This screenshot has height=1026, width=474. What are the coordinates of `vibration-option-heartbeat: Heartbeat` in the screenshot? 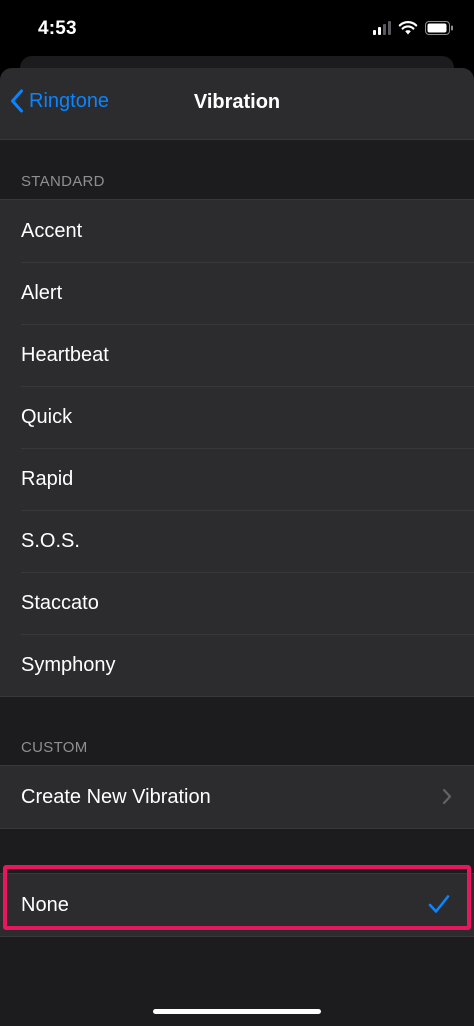 It's located at (237, 355).